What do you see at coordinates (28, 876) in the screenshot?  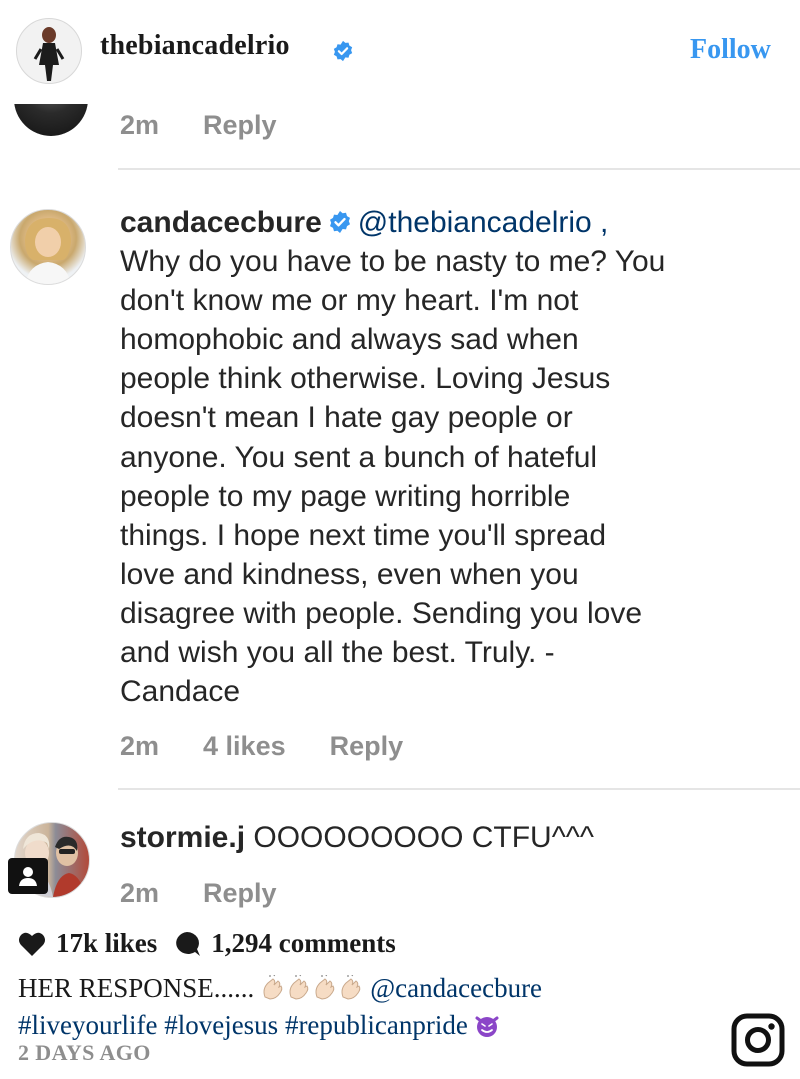 I see `user-icon` at bounding box center [28, 876].